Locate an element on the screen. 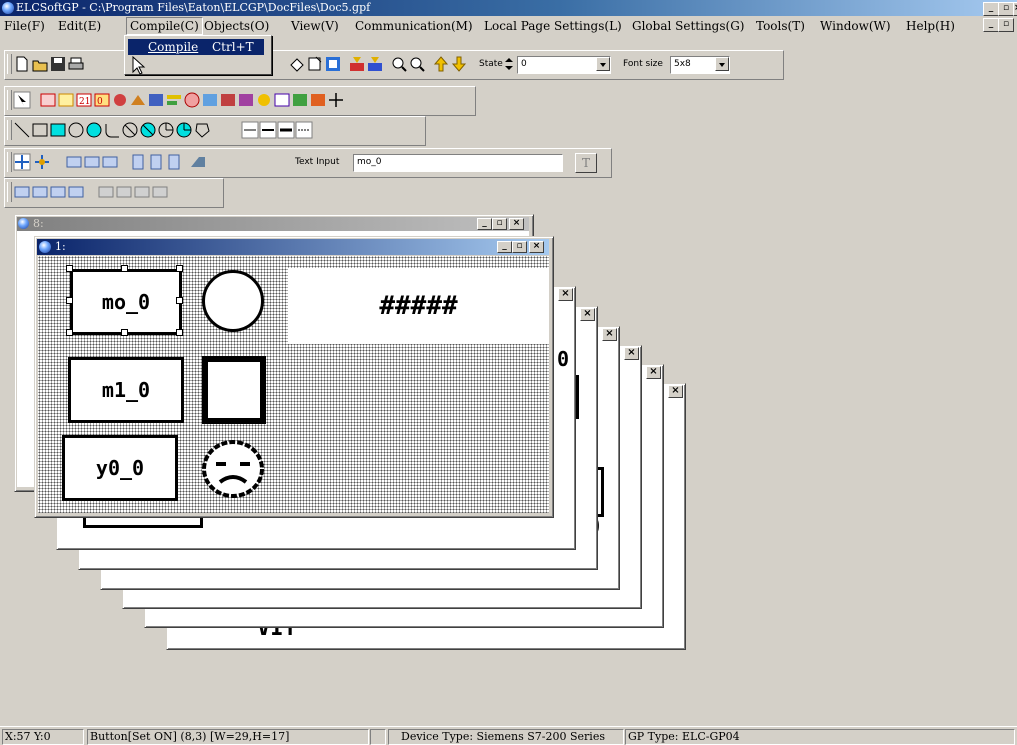 This screenshot has height=745, width=1017. text-down-icon is located at coordinates (375, 64).